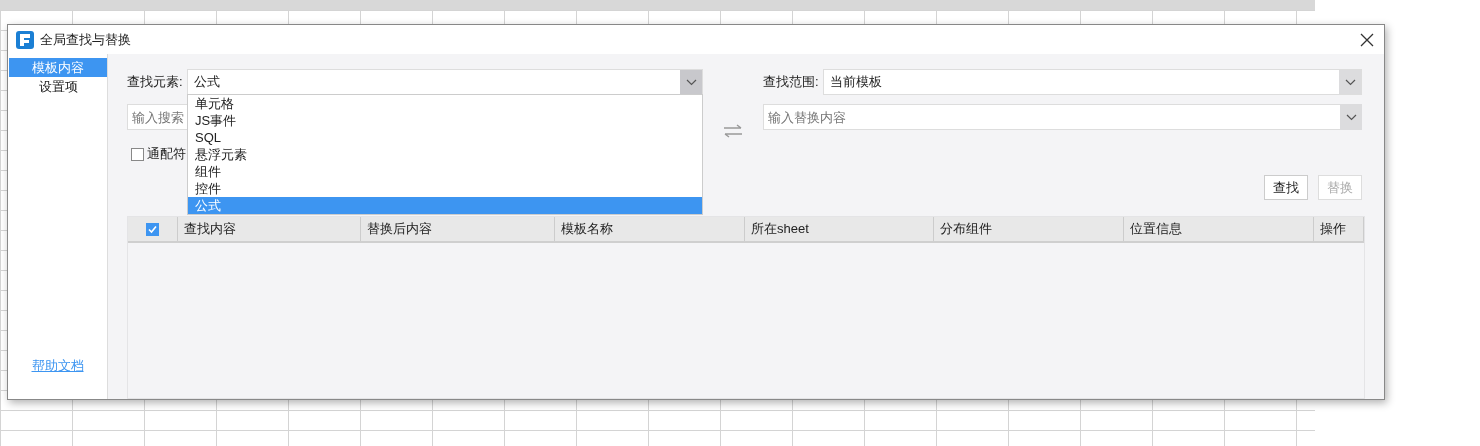 The width and height of the screenshot is (1480, 446). What do you see at coordinates (152, 229) in the screenshot?
I see `select-all-checkbox` at bounding box center [152, 229].